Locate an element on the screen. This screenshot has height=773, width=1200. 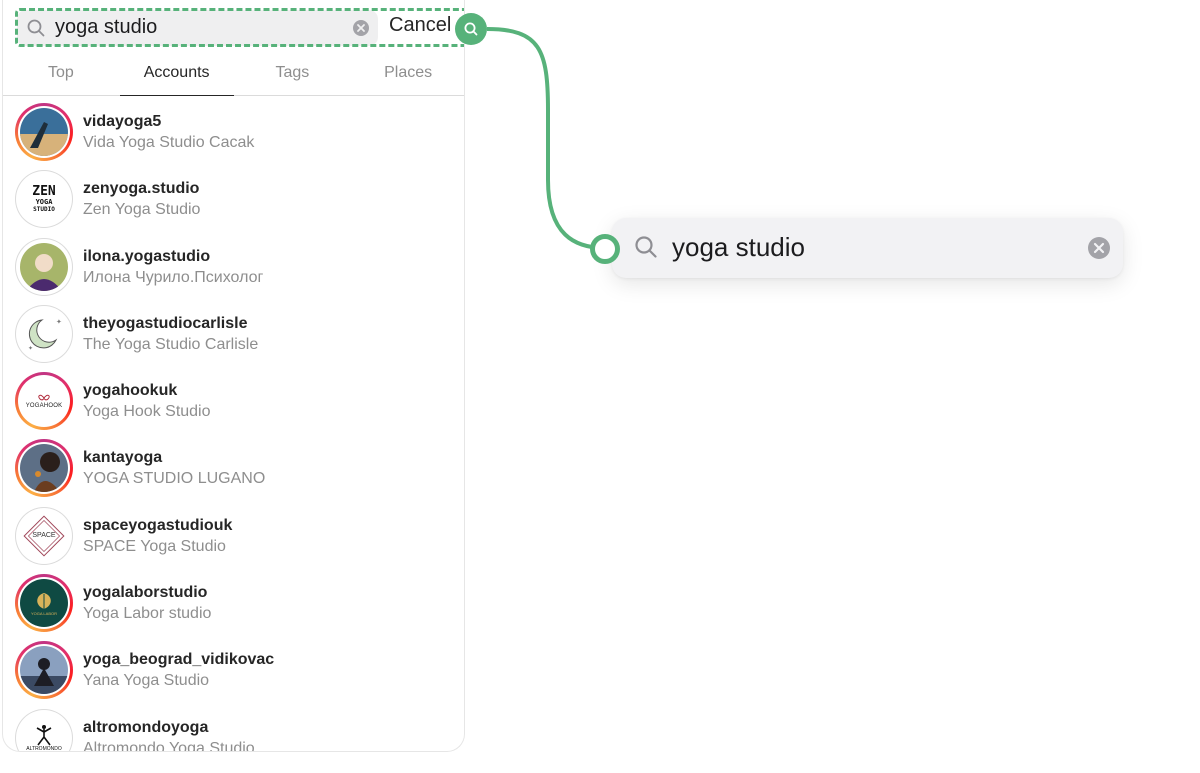
account-username: yogalaborstudio is located at coordinates (145, 593).